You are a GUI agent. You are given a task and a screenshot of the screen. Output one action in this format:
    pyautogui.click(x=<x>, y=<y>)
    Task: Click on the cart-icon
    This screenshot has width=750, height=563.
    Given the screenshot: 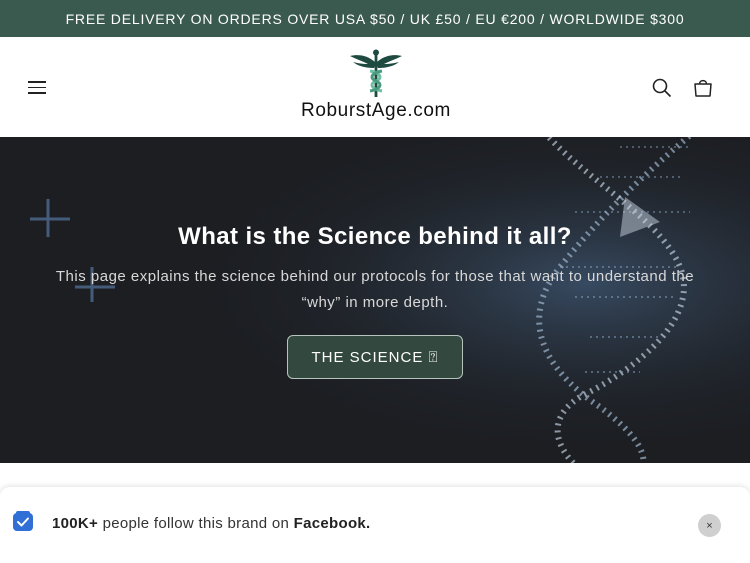 What is the action you would take?
    pyautogui.click(x=703, y=88)
    